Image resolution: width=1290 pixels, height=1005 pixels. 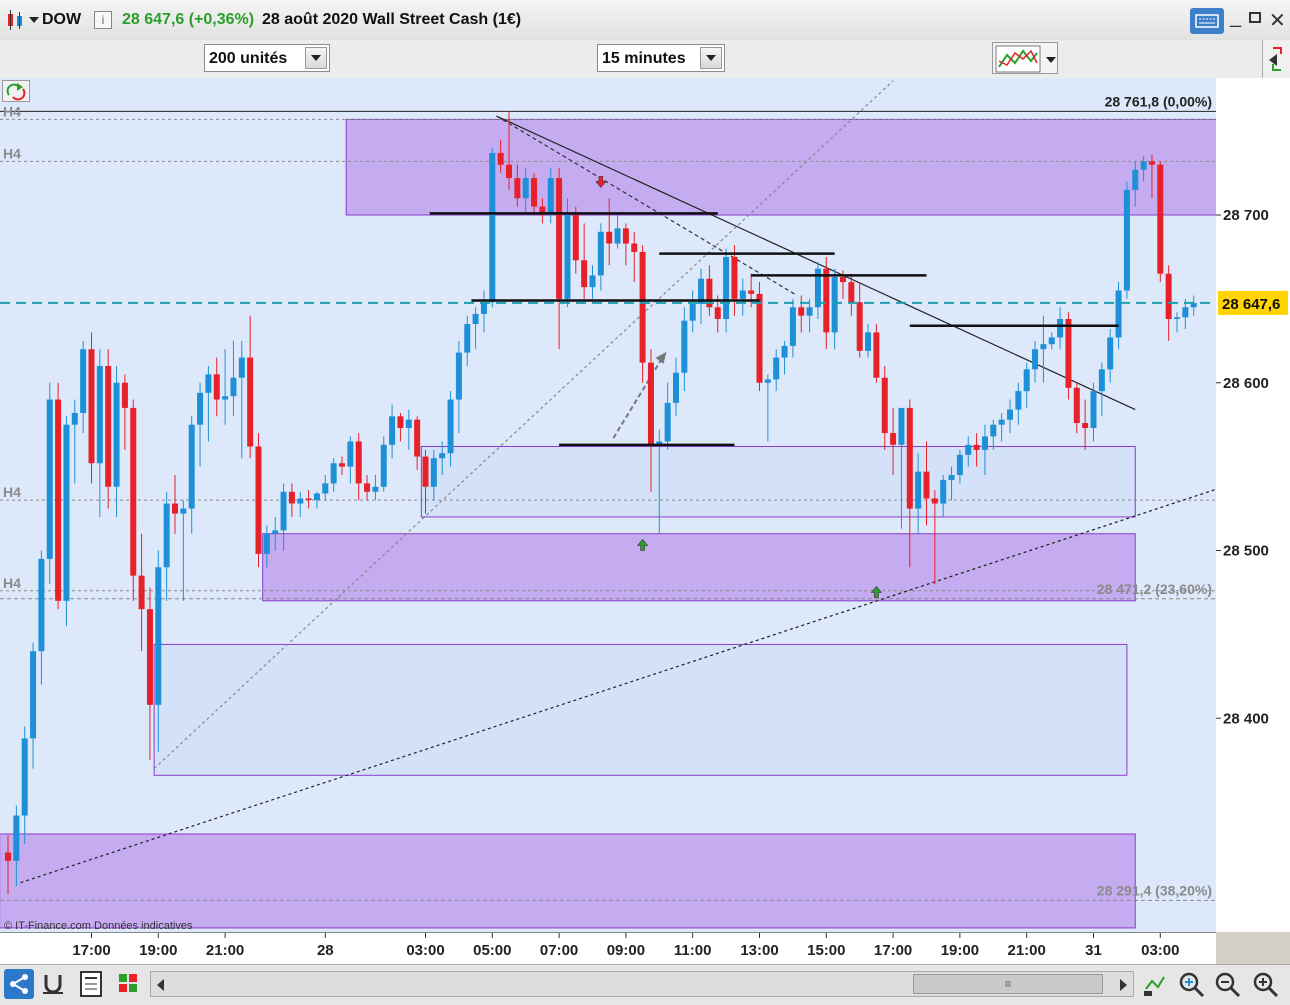 I want to click on info-icon: i, so click(x=103, y=20).